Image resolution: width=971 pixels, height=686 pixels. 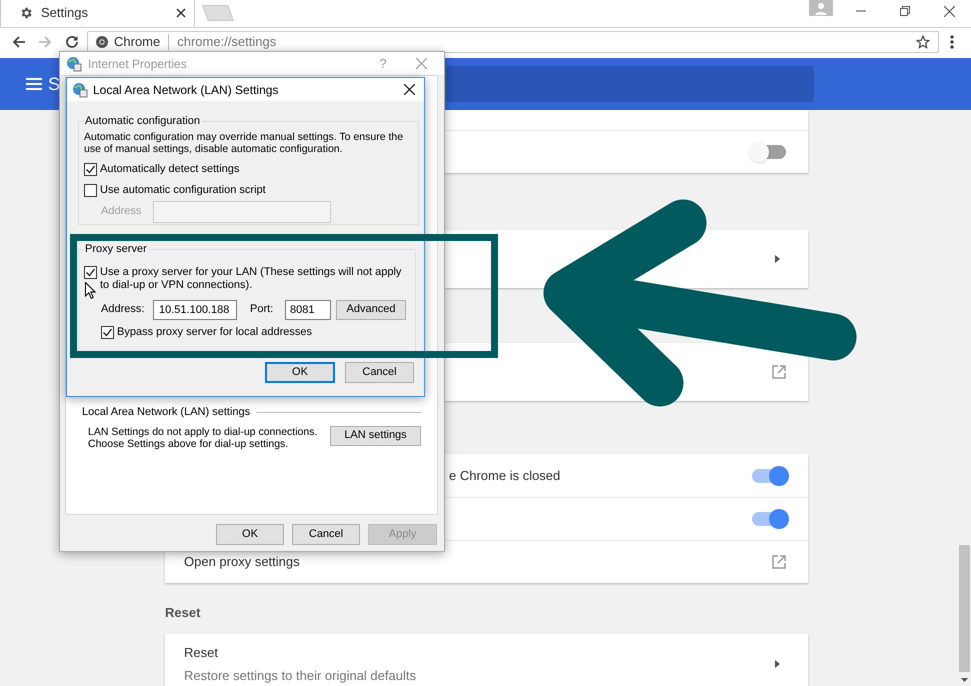 I want to click on url-text: chrome://settings, so click(x=227, y=41).